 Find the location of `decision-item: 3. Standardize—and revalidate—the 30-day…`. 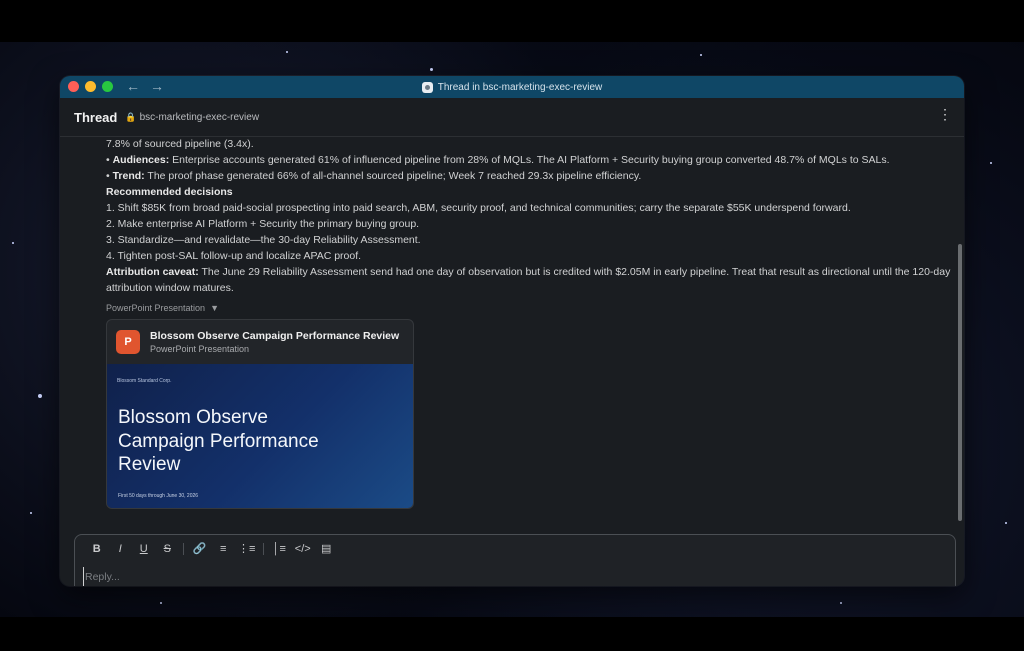

decision-item: 3. Standardize—and revalidate—the 30-day… is located at coordinates (263, 240).